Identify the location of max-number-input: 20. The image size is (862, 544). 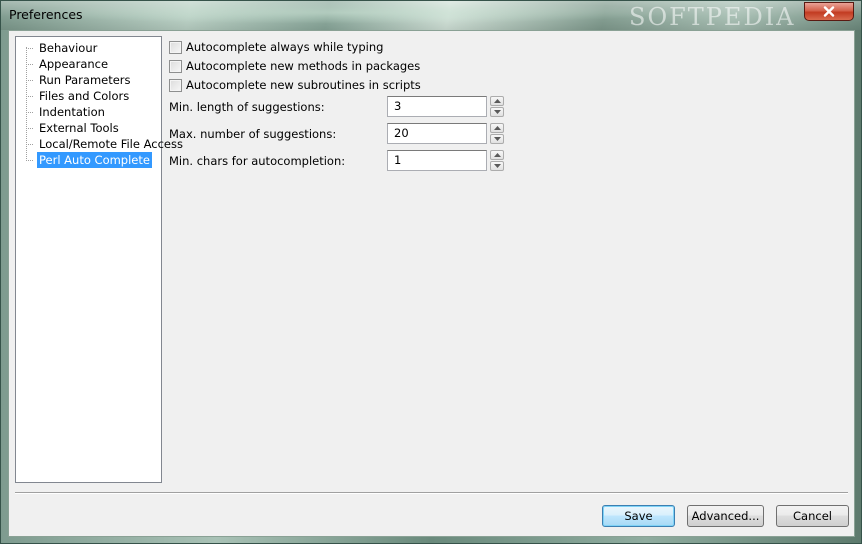
(437, 133).